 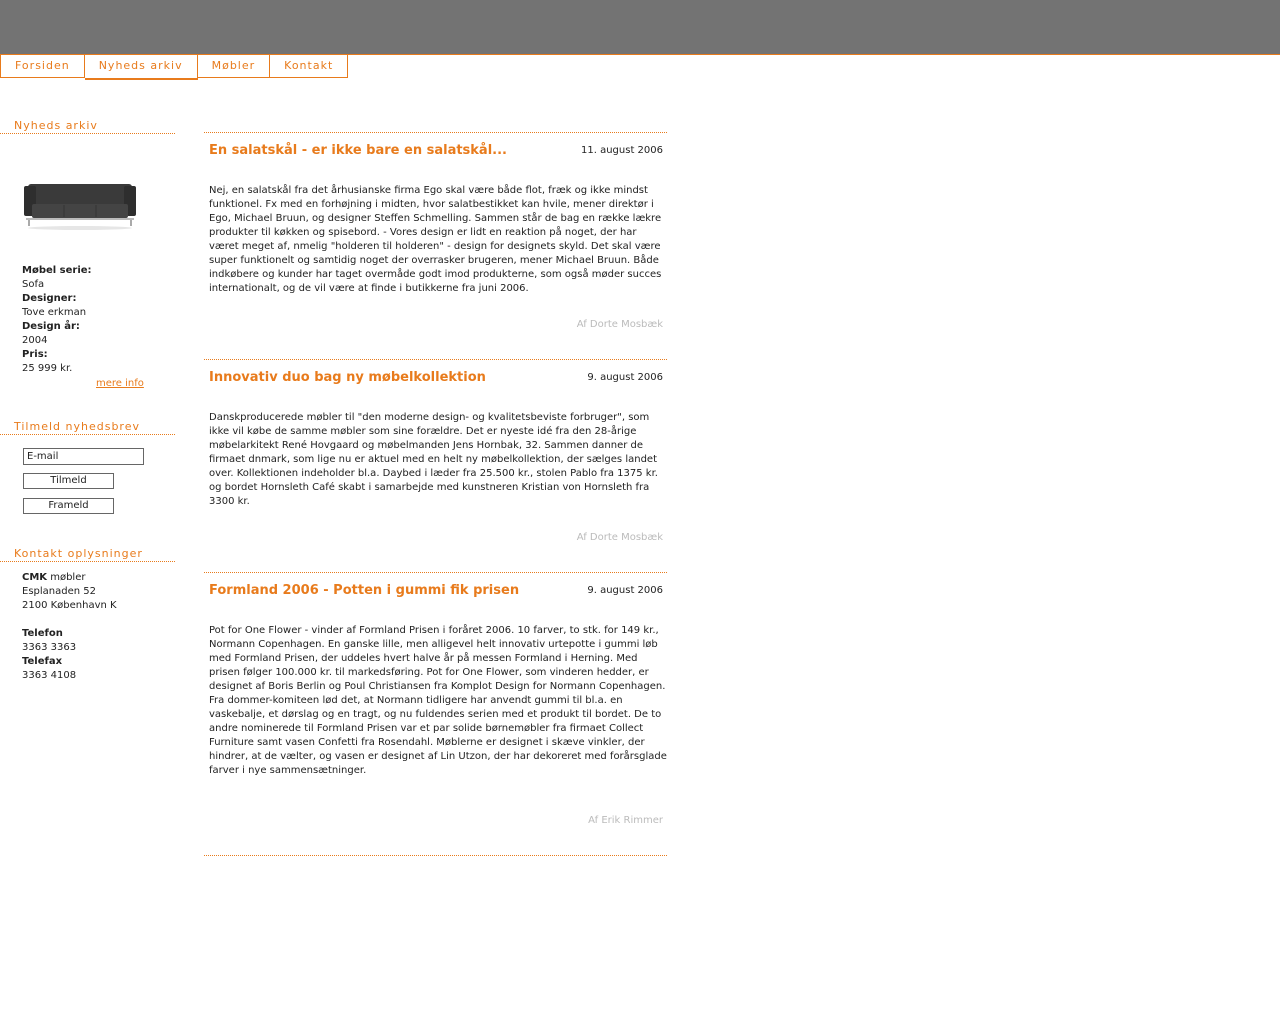 What do you see at coordinates (87, 127) in the screenshot?
I see `archive-heading: Nyheds arkiv` at bounding box center [87, 127].